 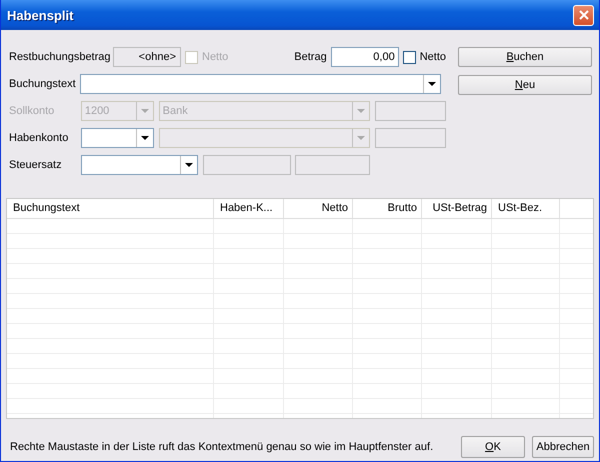 I want to click on column-header: USt-Betrag, so click(x=457, y=208).